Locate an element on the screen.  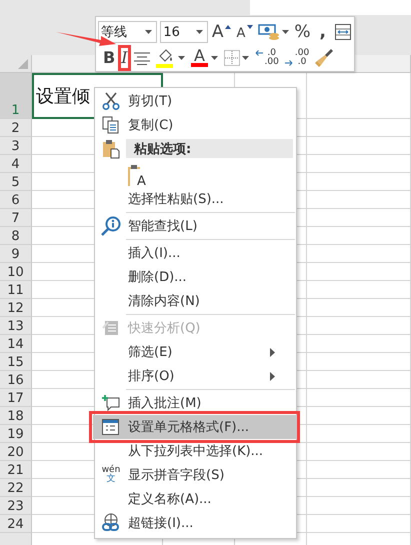
section-header: 粘贴选项: is located at coordinates (209, 148).